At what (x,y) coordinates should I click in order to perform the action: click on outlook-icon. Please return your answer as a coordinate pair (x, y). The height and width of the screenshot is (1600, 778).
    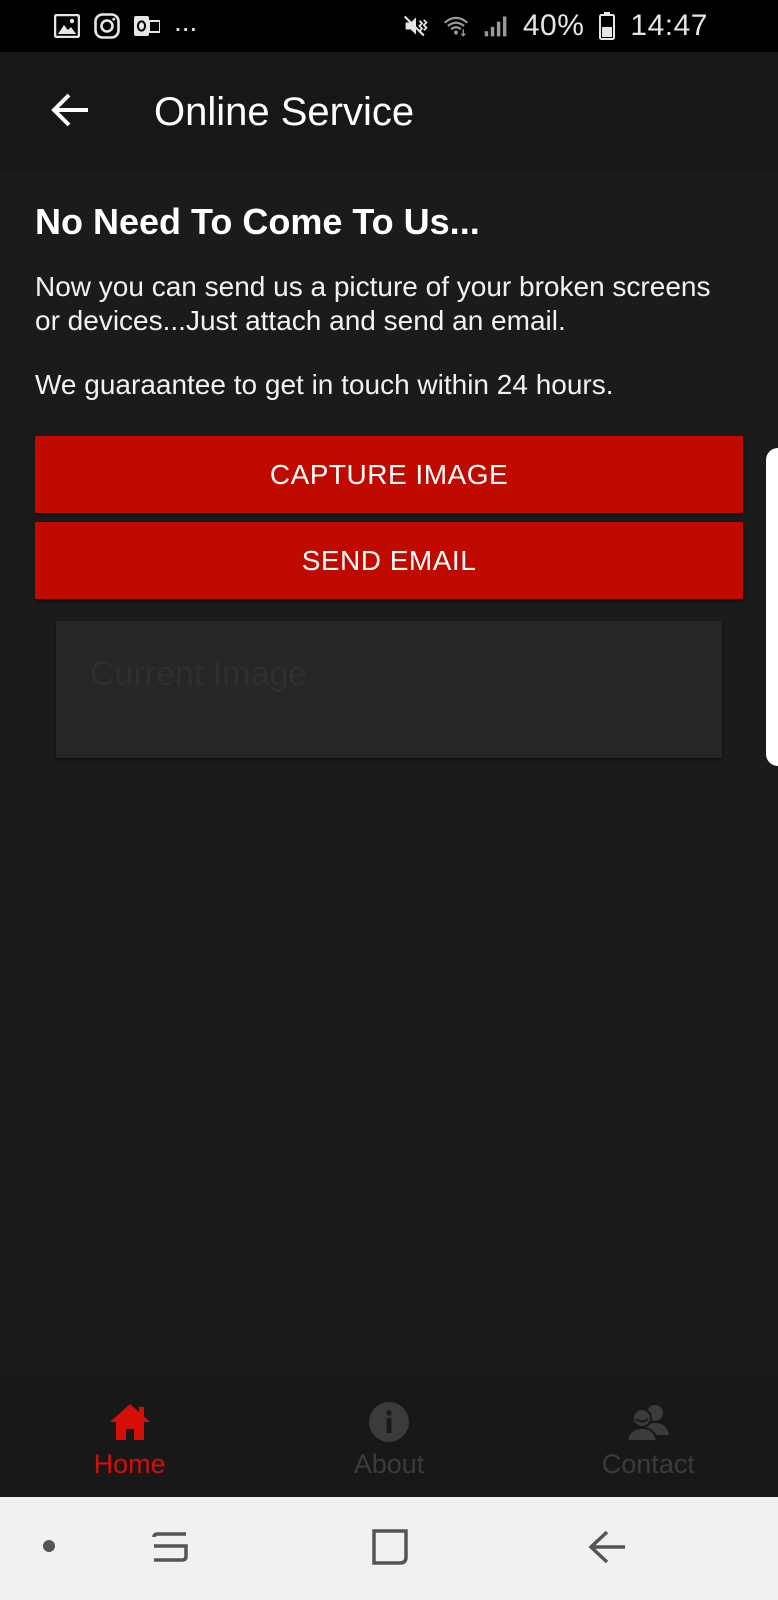
    Looking at the image, I should click on (147, 26).